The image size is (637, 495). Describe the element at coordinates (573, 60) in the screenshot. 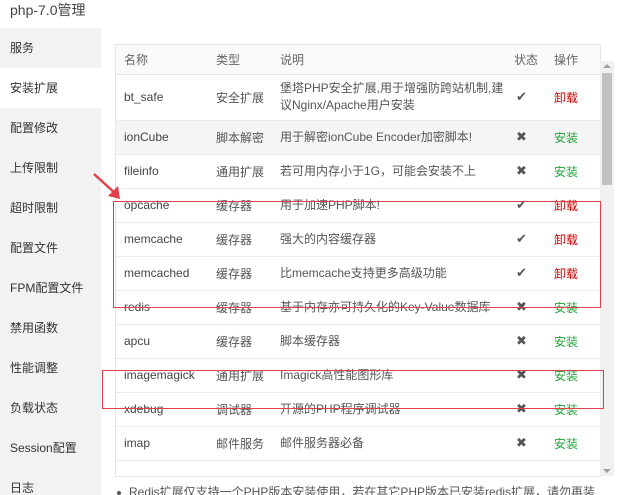

I see `header-action: 操作` at that location.